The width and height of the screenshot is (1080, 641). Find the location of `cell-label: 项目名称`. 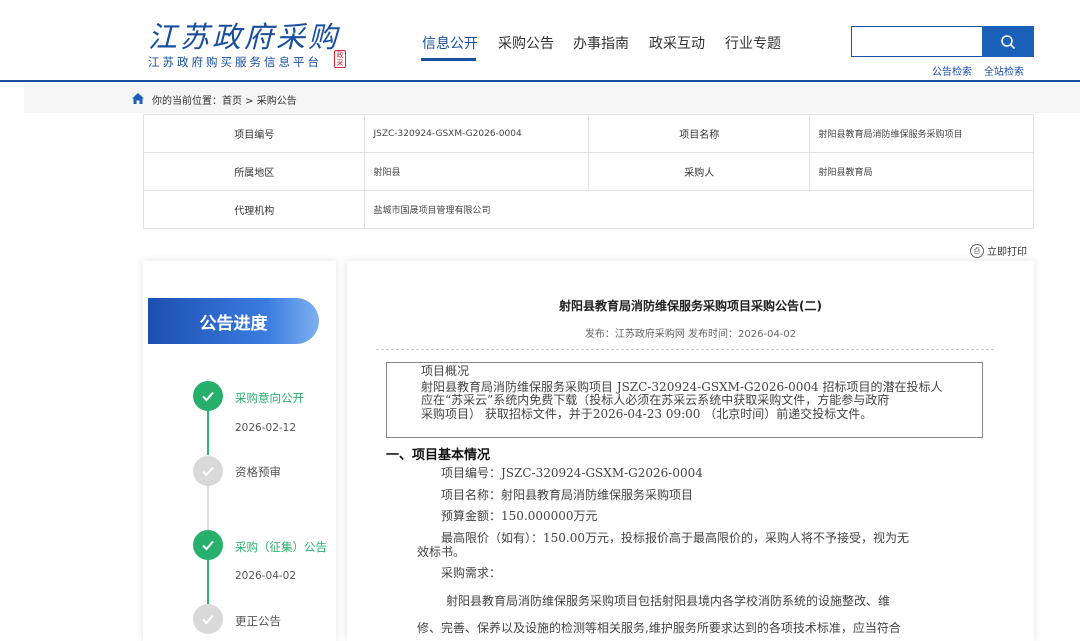

cell-label: 项目名称 is located at coordinates (699, 133).